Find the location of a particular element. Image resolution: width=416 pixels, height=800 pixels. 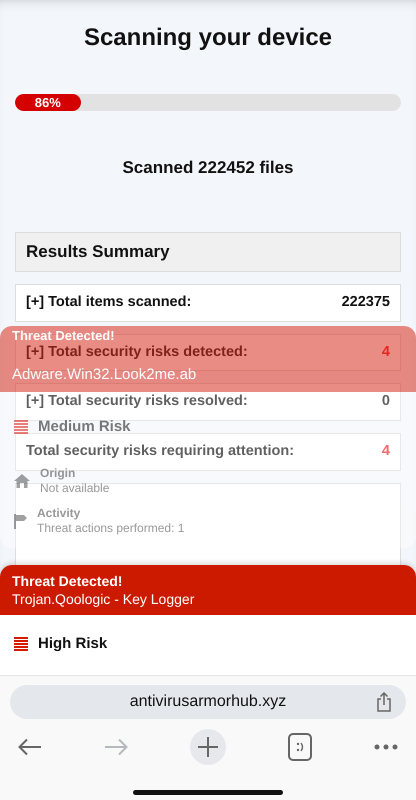

summary-label: [+] Total items scanned: is located at coordinates (109, 302).